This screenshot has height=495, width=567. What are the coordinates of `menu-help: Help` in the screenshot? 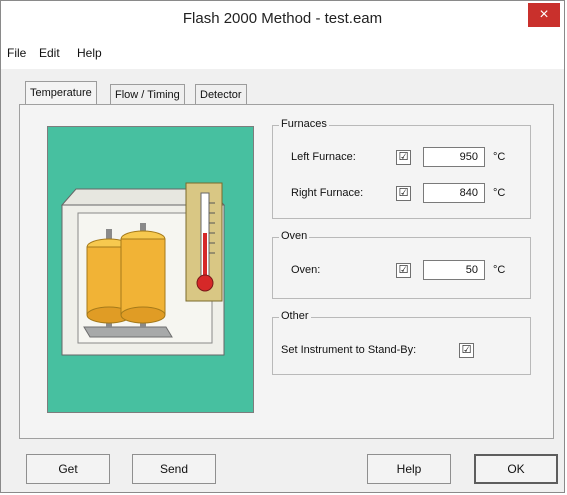 It's located at (89, 53).